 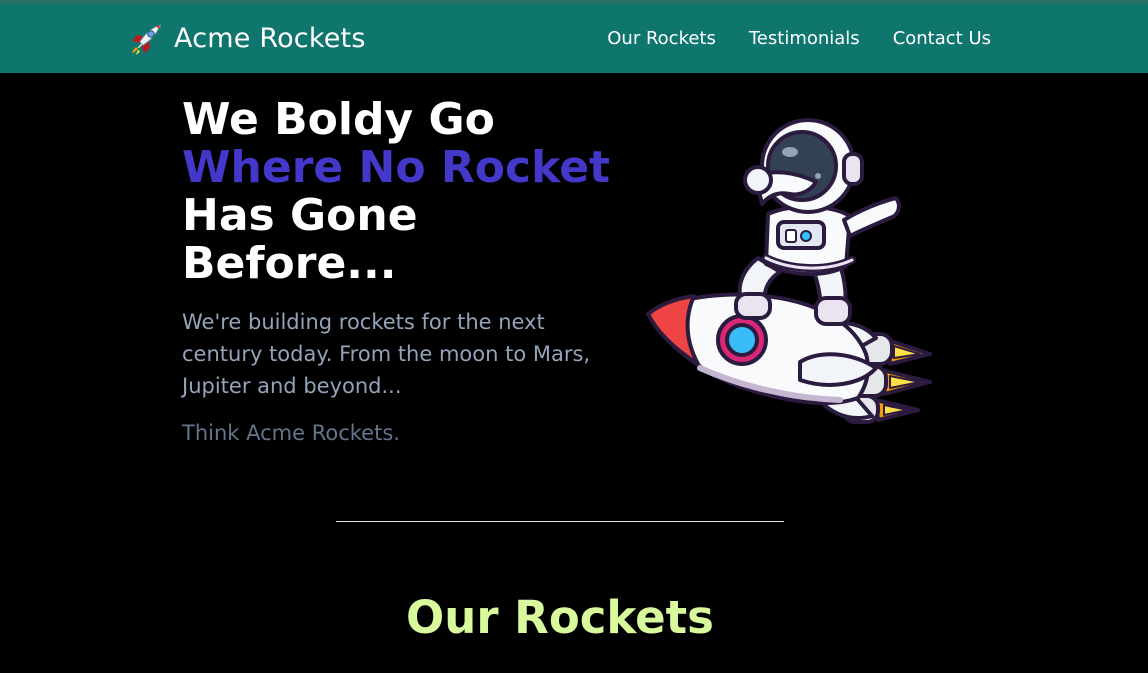 I want to click on nav-link-testimonials: Testimonials, so click(x=804, y=38).